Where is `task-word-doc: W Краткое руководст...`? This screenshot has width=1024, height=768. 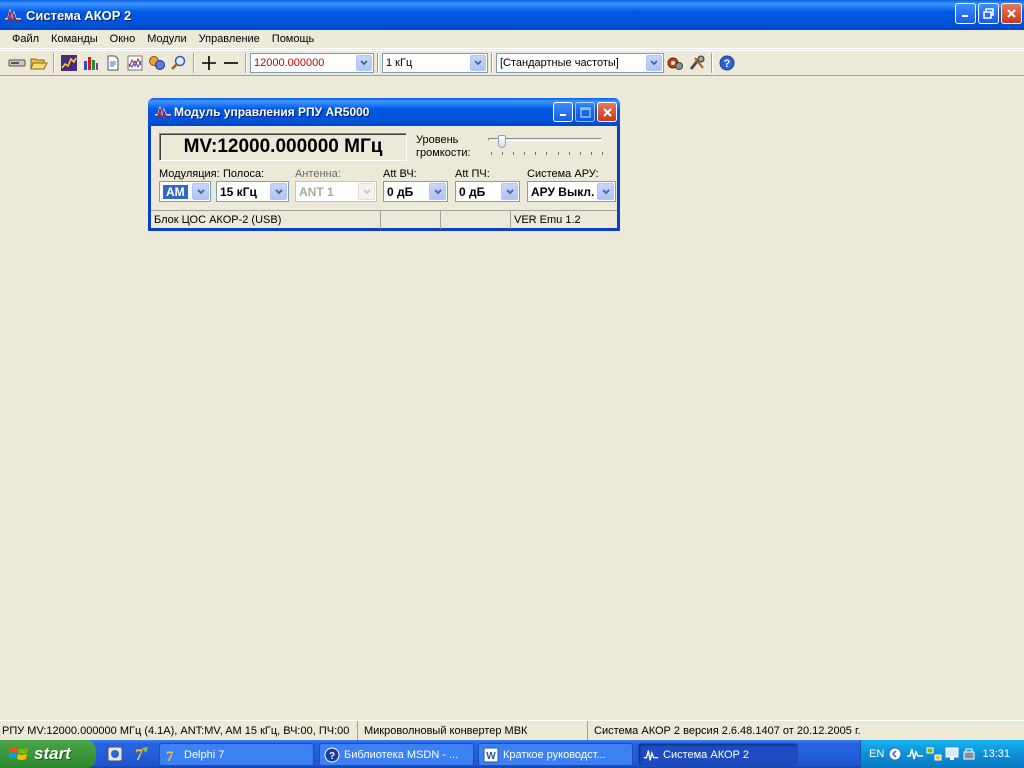 task-word-doc: W Краткое руководст... is located at coordinates (555, 754).